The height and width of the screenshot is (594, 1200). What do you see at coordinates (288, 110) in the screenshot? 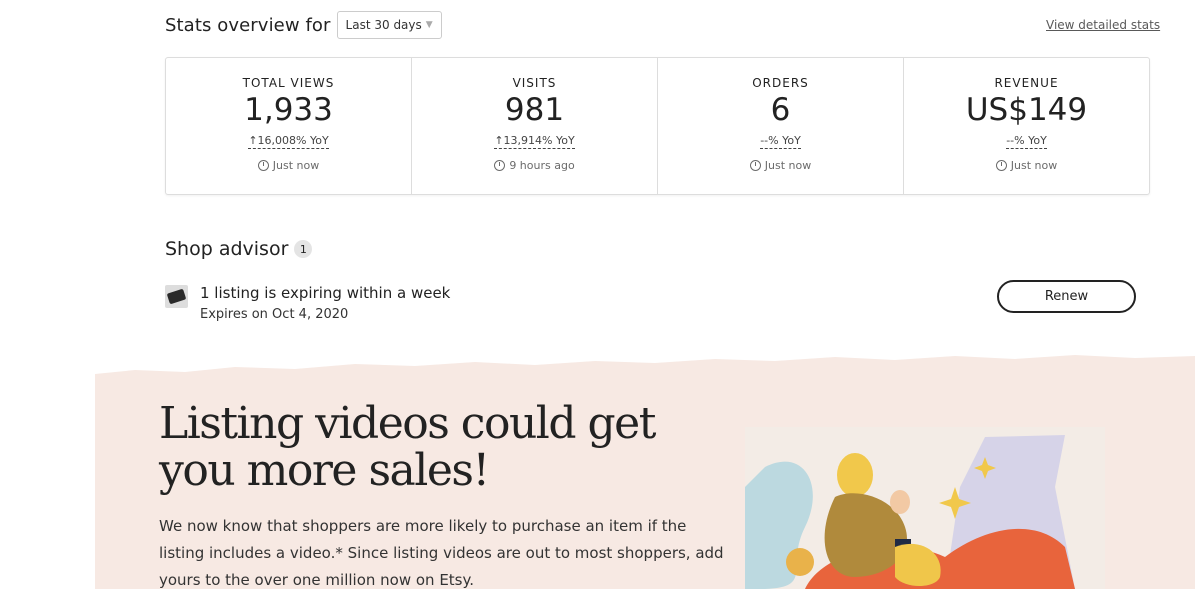
I see `stat-value: 1,933` at bounding box center [288, 110].